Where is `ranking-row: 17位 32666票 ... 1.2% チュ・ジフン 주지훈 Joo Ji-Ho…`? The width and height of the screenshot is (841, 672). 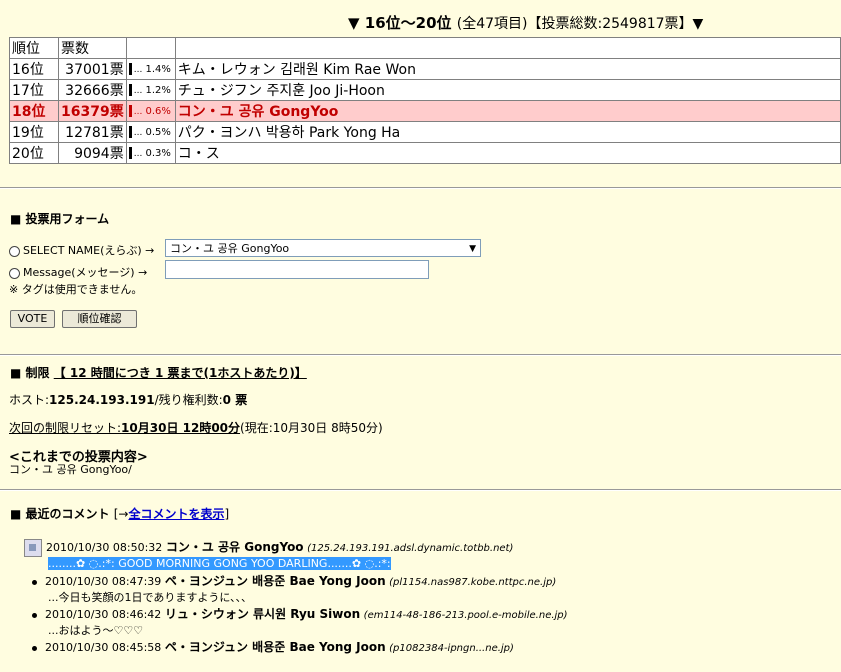 ranking-row: 17位 32666票 ... 1.2% チュ・ジフン 주지훈 Joo Ji-Ho… is located at coordinates (425, 90).